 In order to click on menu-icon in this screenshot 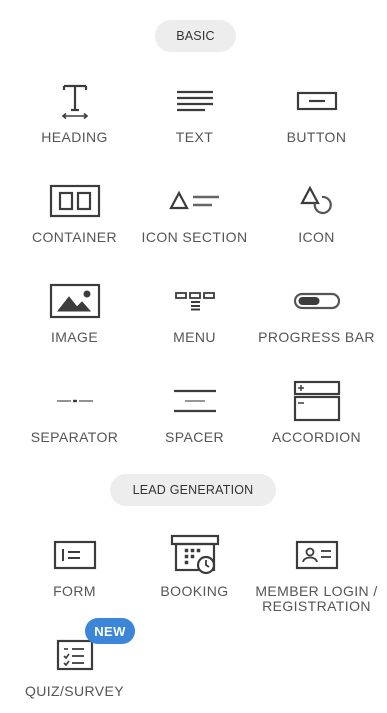, I will do `click(194, 301)`.